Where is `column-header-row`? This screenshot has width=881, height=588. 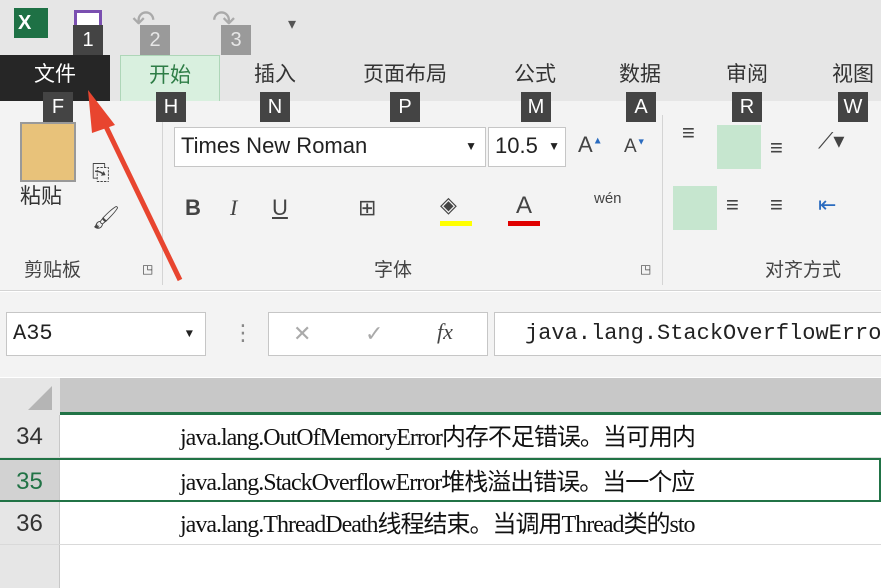 column-header-row is located at coordinates (440, 396).